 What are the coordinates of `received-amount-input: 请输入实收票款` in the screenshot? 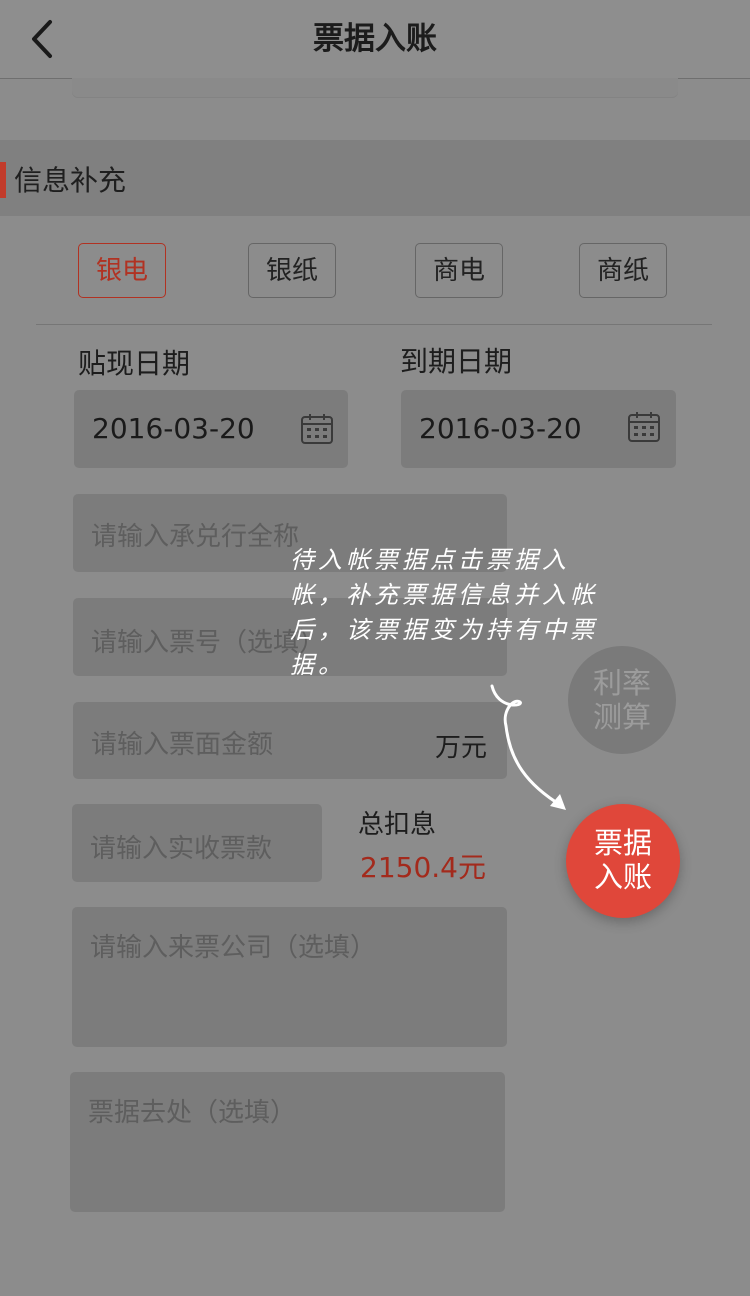 It's located at (197, 843).